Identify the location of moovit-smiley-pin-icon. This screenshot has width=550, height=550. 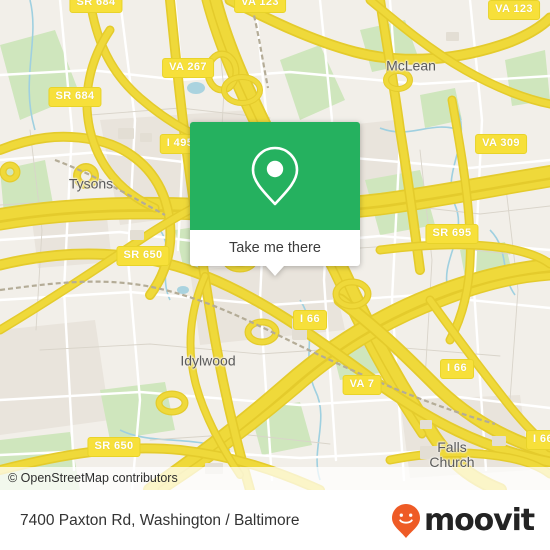
(406, 521).